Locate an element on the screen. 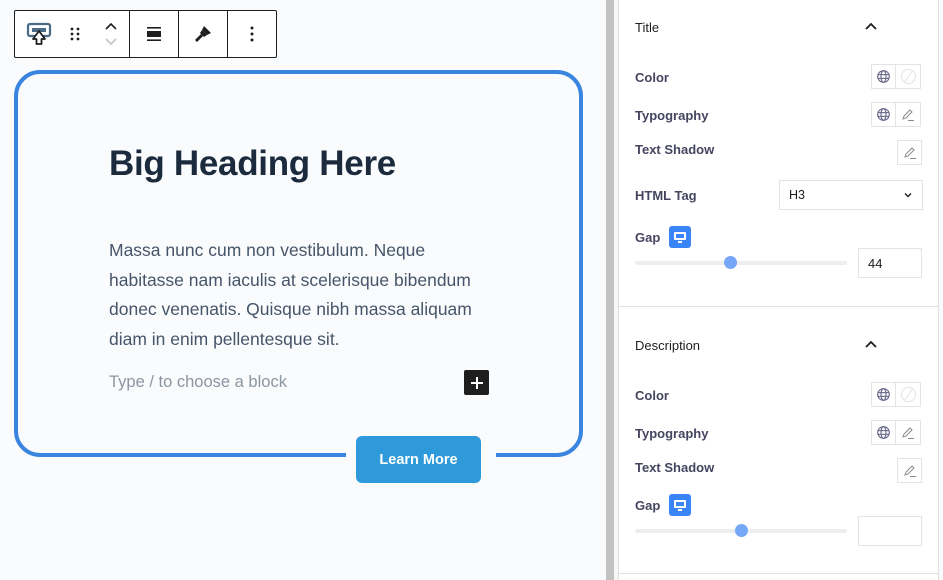 The width and height of the screenshot is (943, 580). title-color-controls is located at coordinates (896, 76).